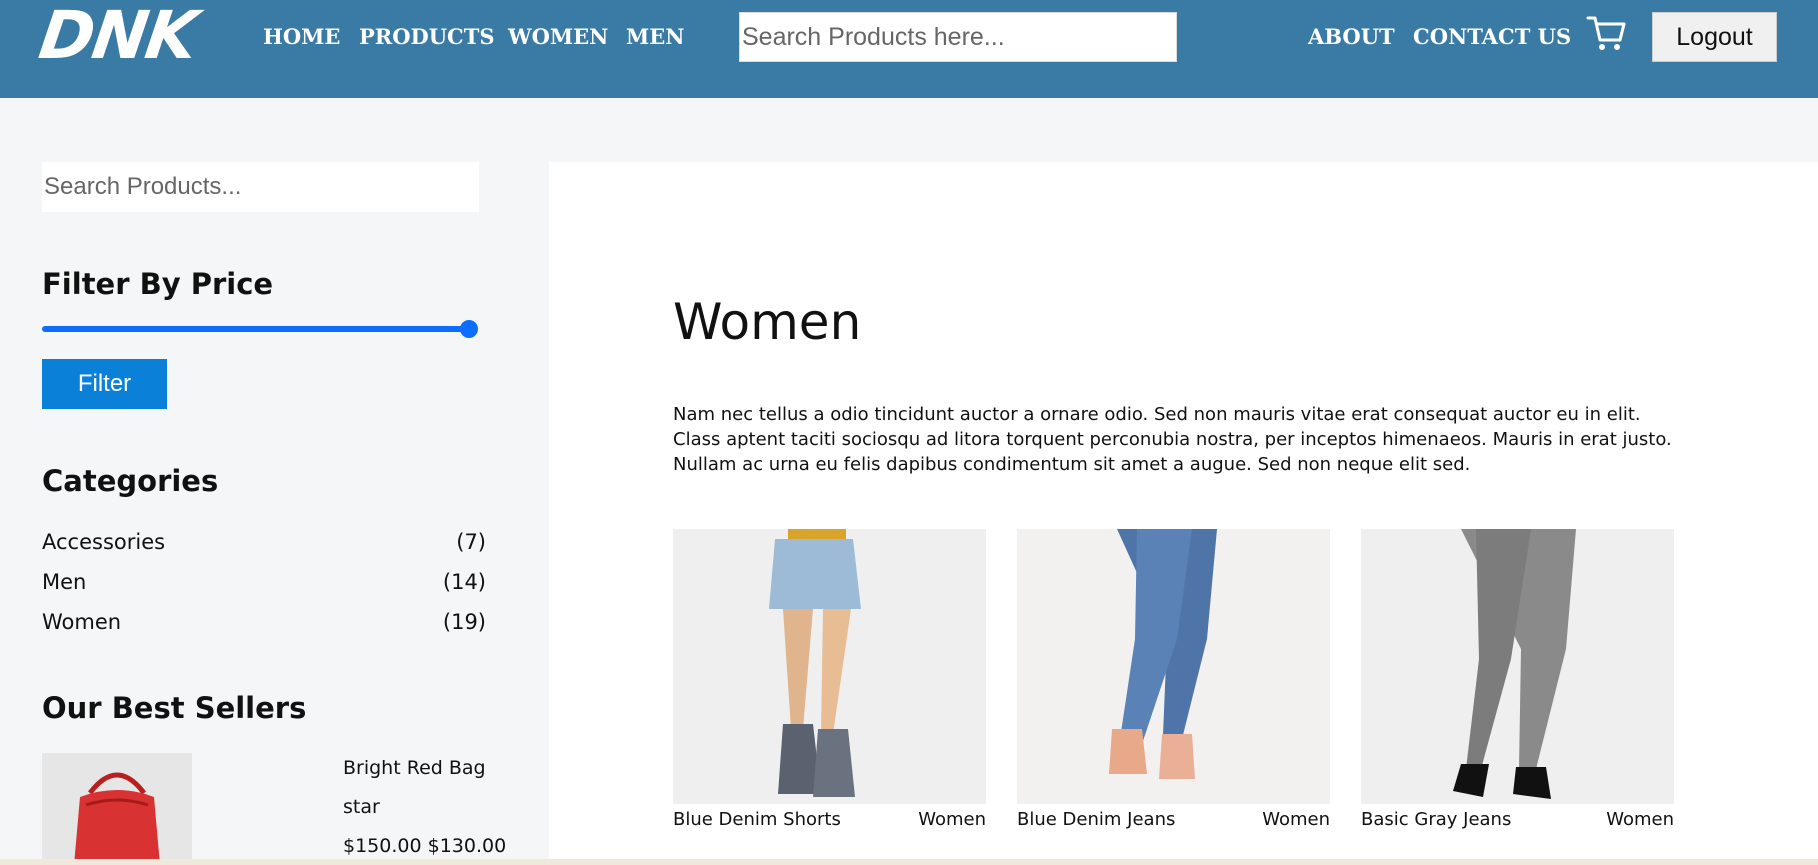 Image resolution: width=1818 pixels, height=865 pixels. Describe the element at coordinates (158, 284) in the screenshot. I see `filter-by-price-heading: Filter By Price` at that location.